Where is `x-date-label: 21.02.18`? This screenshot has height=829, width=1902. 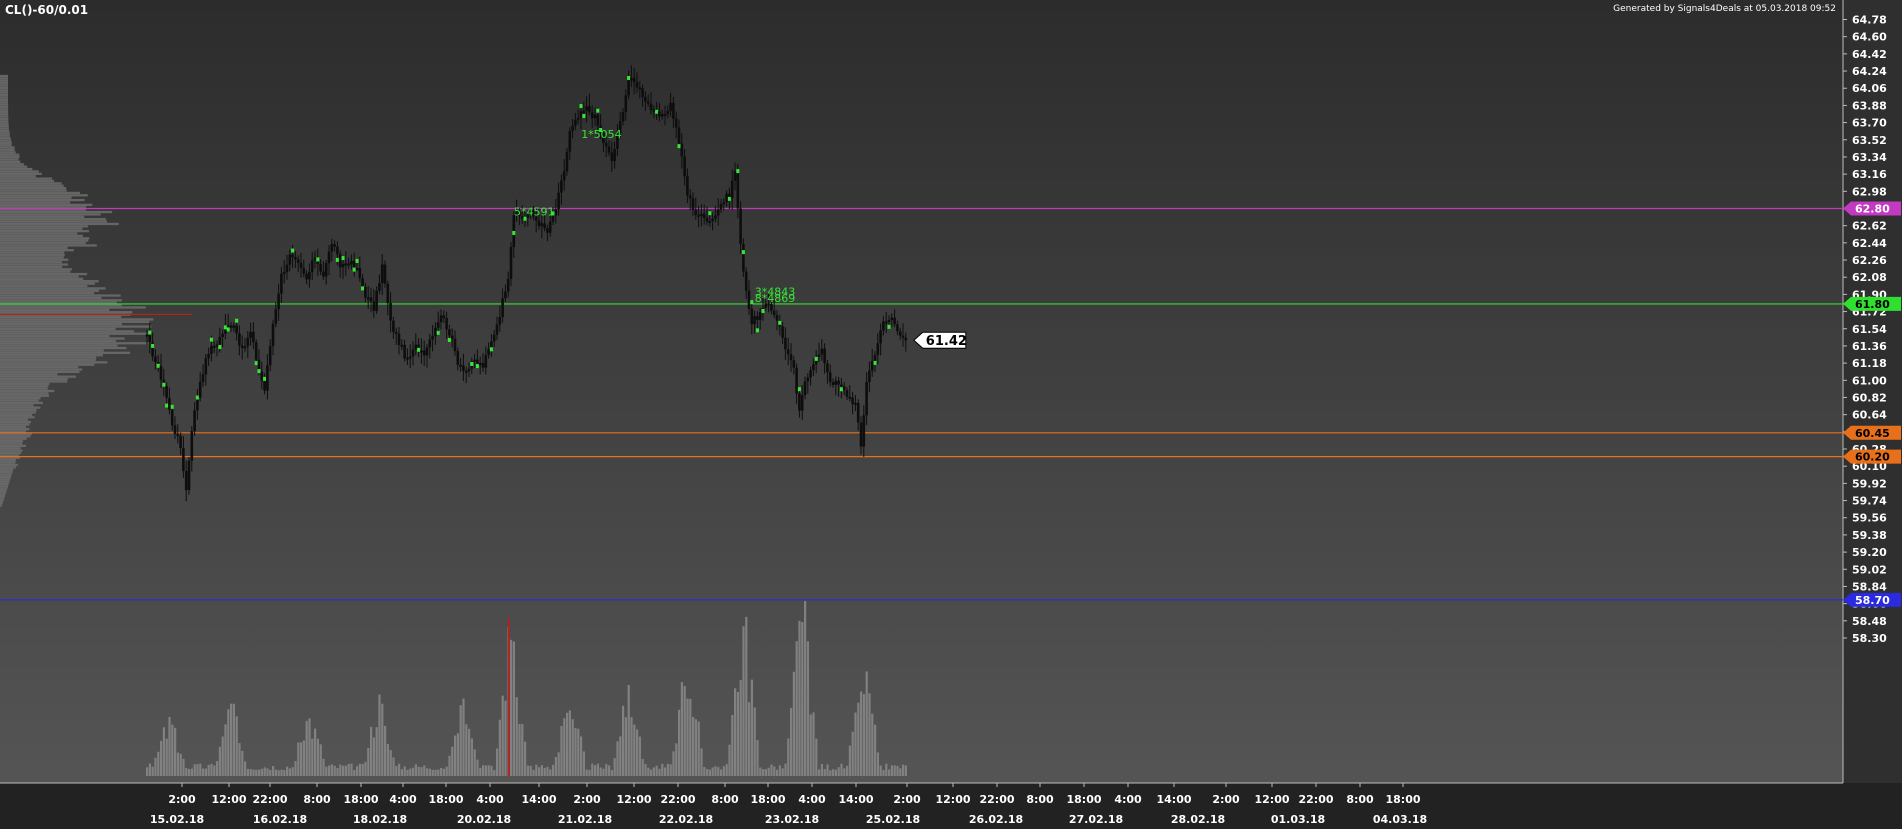
x-date-label: 21.02.18 is located at coordinates (585, 819).